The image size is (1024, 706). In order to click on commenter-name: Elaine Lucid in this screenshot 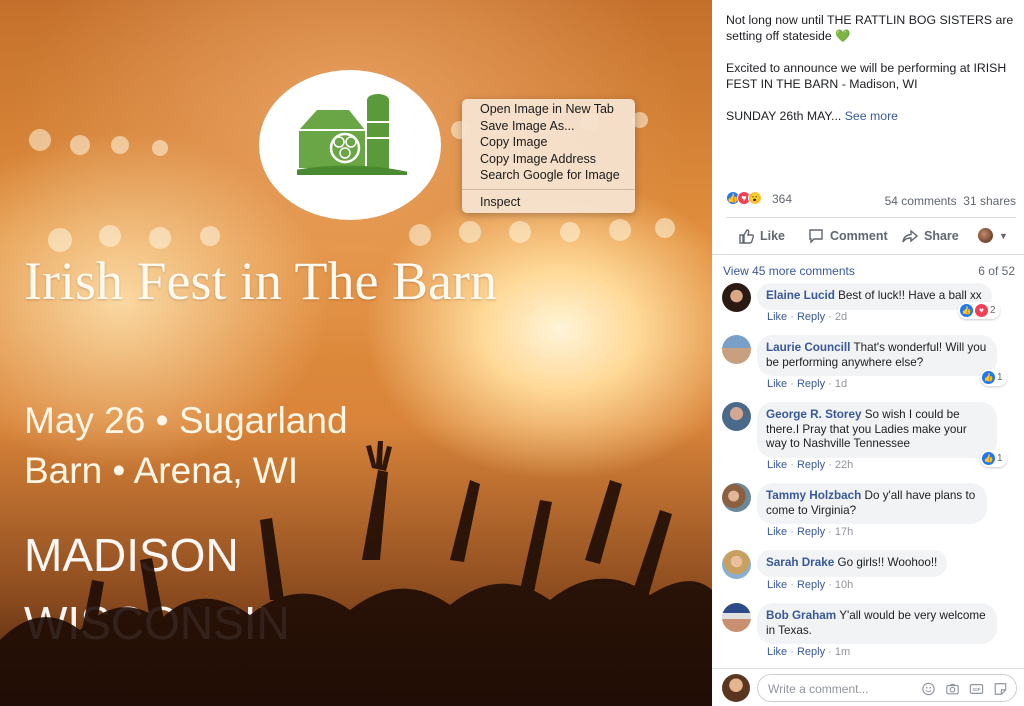, I will do `click(800, 295)`.